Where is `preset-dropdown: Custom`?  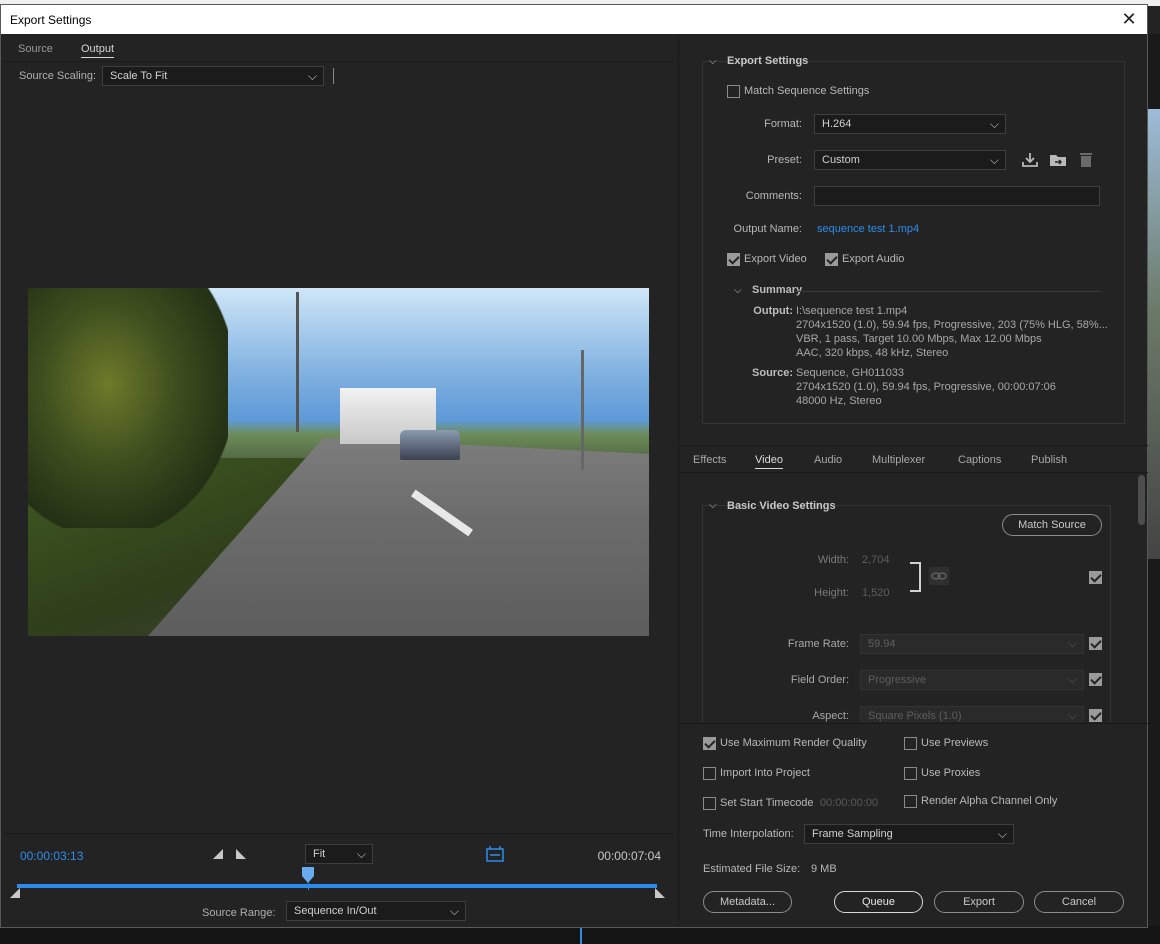
preset-dropdown: Custom is located at coordinates (910, 160).